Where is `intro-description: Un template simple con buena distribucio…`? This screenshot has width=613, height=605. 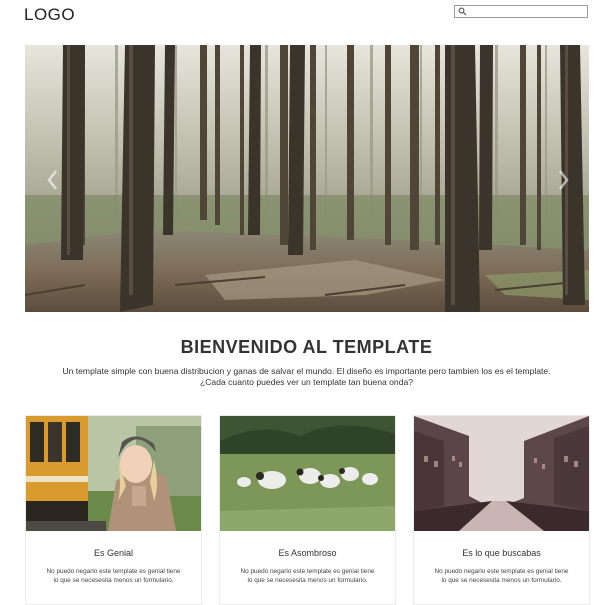
intro-description: Un template simple con buena distribucio… is located at coordinates (306, 377).